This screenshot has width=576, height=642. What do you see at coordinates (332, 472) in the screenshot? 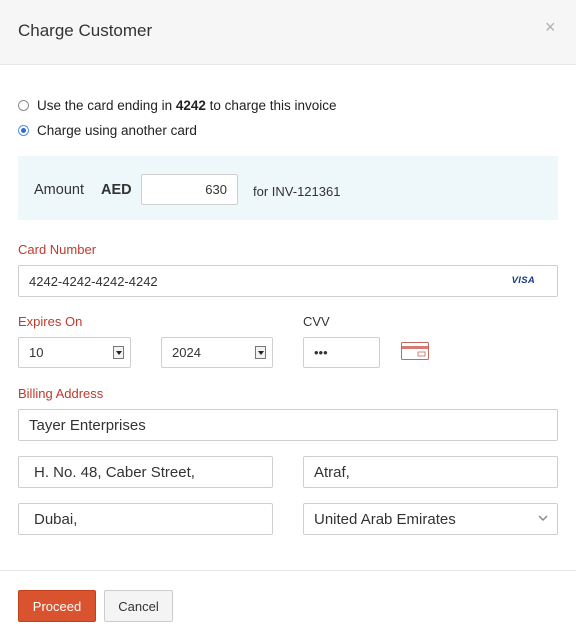
I see `city-value: Atraf,` at bounding box center [332, 472].